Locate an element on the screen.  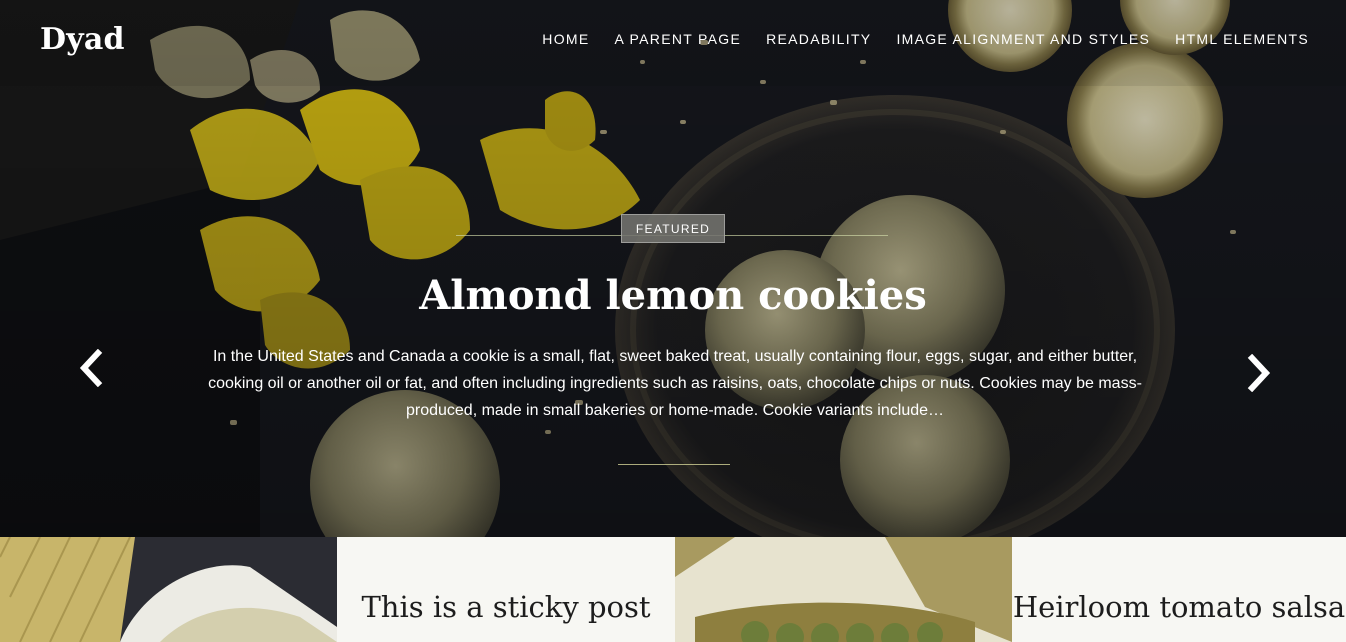
chevron-right-icon is located at coordinates (1259, 373).